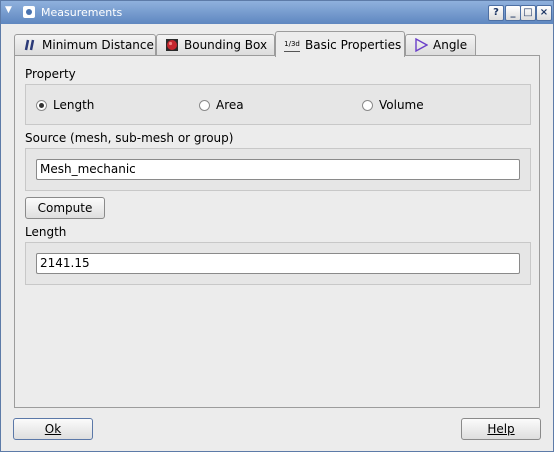  What do you see at coordinates (544, 13) in the screenshot?
I see `close-button: ×` at bounding box center [544, 13].